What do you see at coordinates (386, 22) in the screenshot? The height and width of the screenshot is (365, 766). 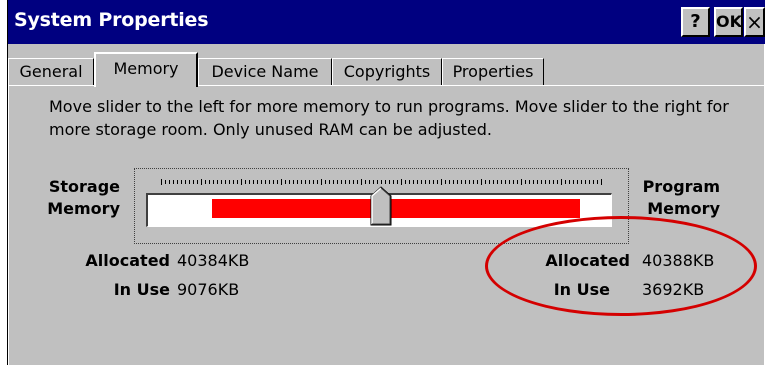 I see `title-bar: System Properties ? OK ×` at bounding box center [386, 22].